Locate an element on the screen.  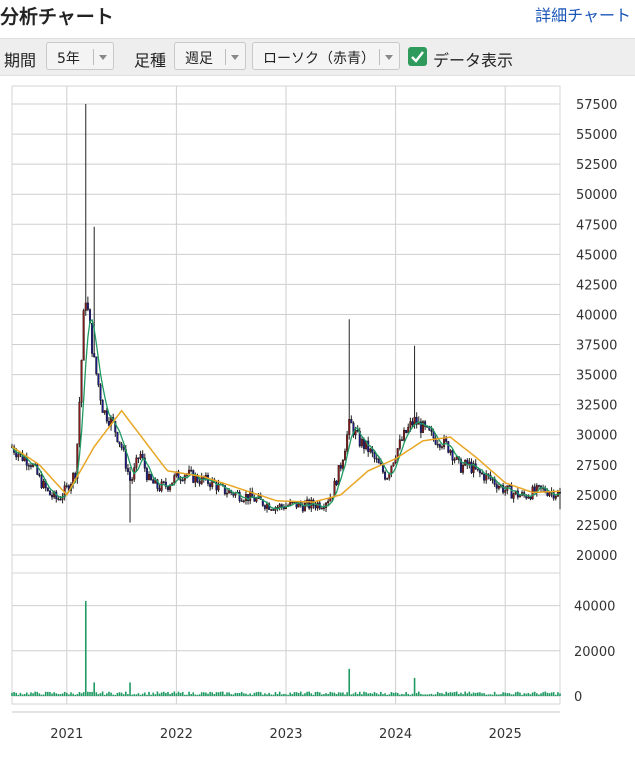
check-icon is located at coordinates (417, 57).